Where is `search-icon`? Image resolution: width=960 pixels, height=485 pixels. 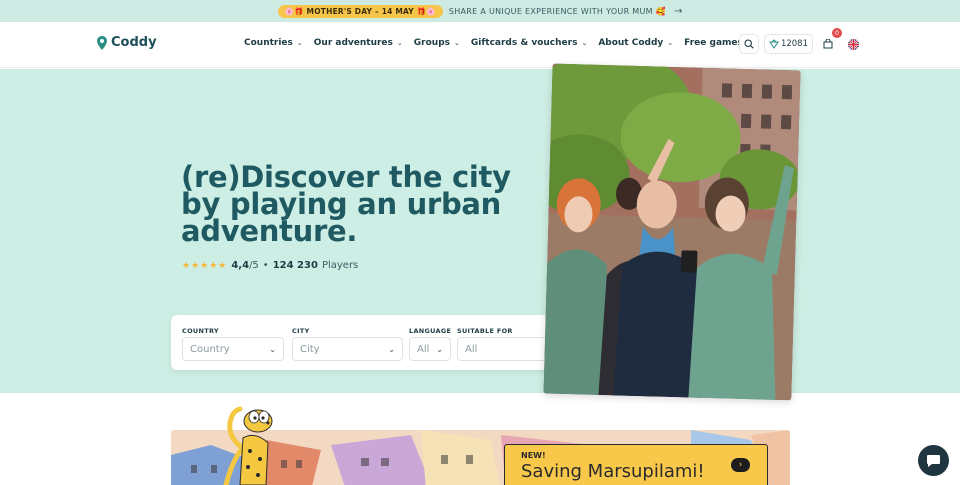
search-icon is located at coordinates (749, 44).